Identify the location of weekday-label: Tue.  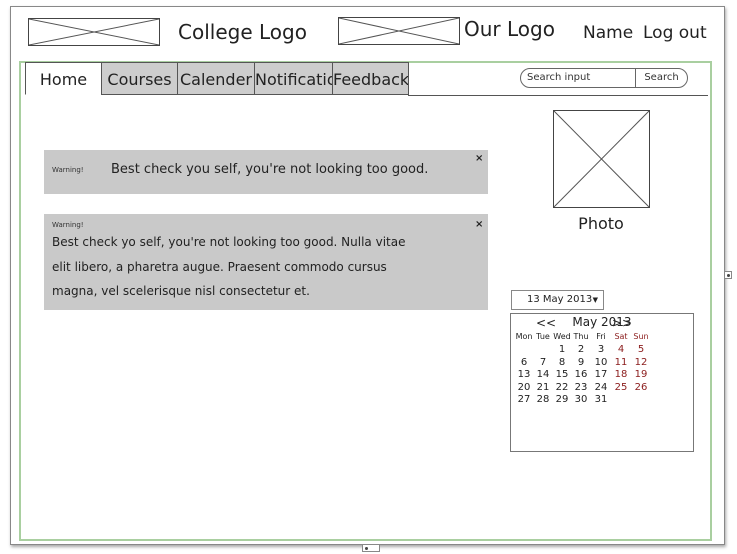
(543, 336).